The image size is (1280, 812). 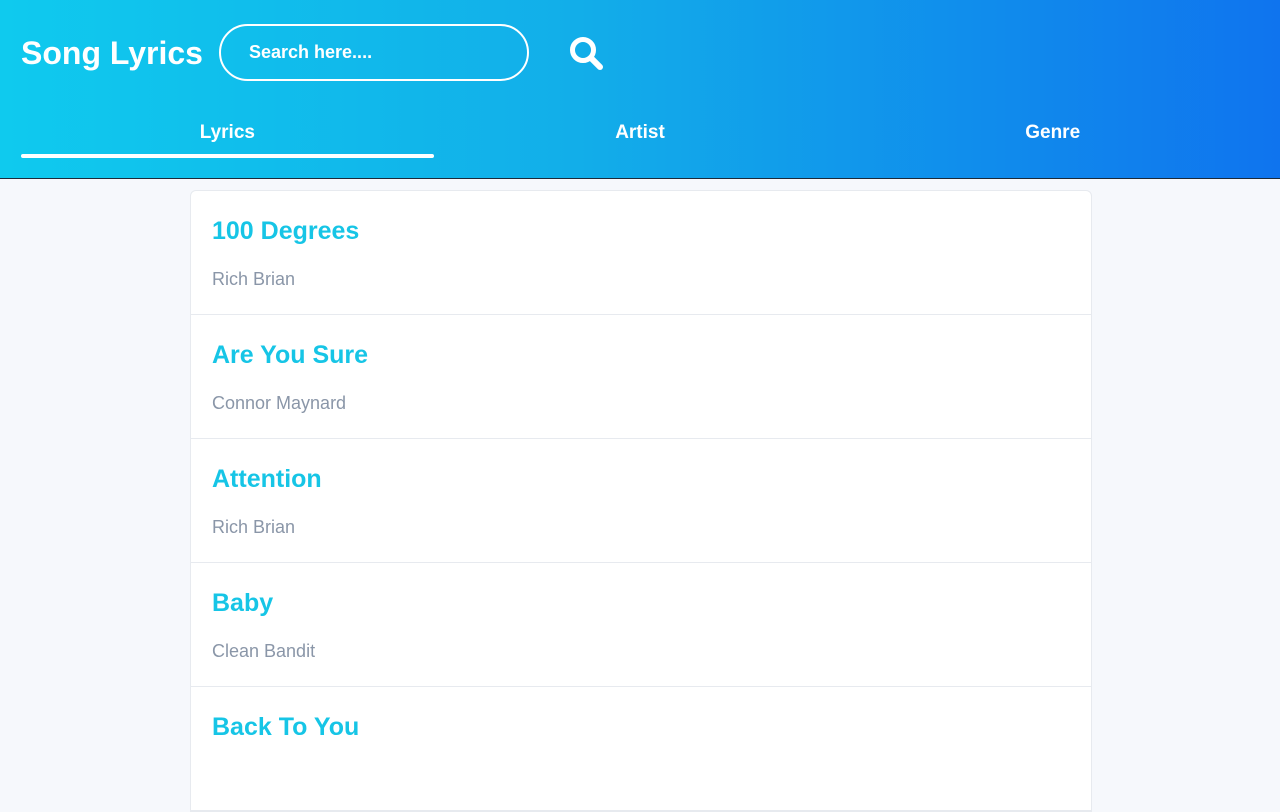 What do you see at coordinates (290, 355) in the screenshot?
I see `song-title: Are You Sure` at bounding box center [290, 355].